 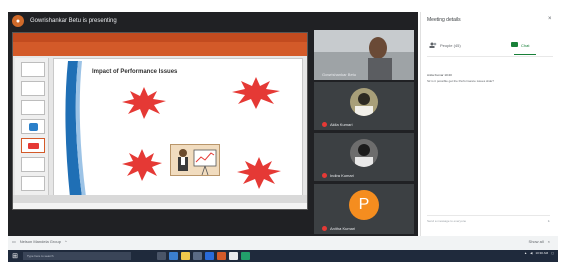 I want to click on close-download-bar-icon: ×, so click(x=549, y=241).